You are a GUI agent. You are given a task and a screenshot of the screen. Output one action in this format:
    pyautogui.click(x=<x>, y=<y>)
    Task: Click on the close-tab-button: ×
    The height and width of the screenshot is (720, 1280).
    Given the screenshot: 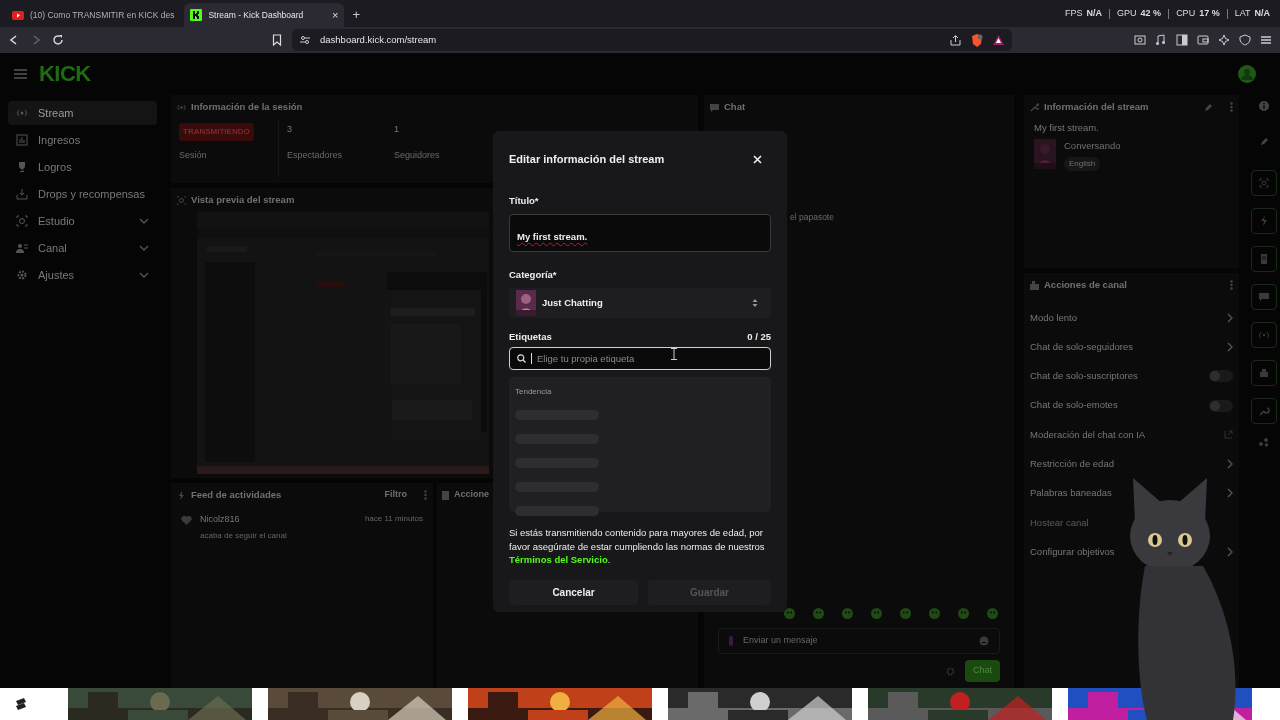 What is the action you would take?
    pyautogui.click(x=335, y=15)
    